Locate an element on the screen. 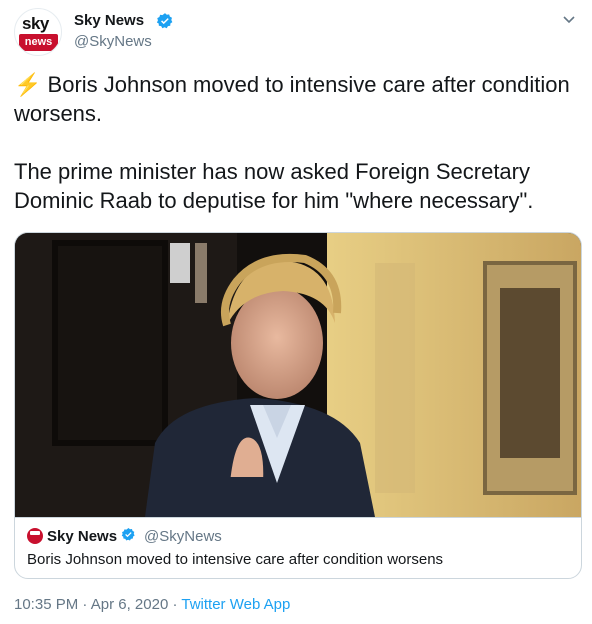  source-app-link: Twitter Web App is located at coordinates (235, 604).